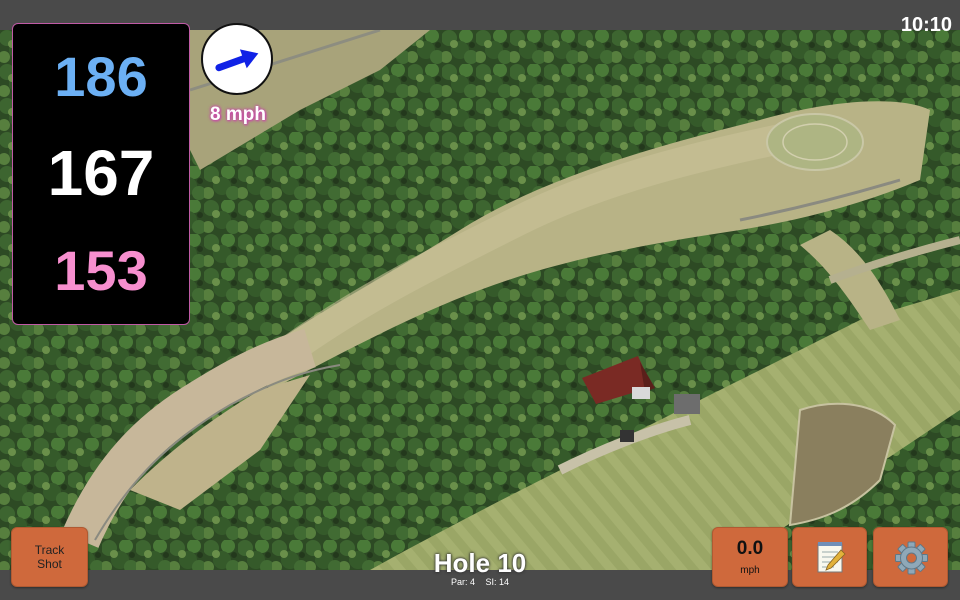 This screenshot has height=600, width=960. I want to click on wind-indicator, so click(237, 59).